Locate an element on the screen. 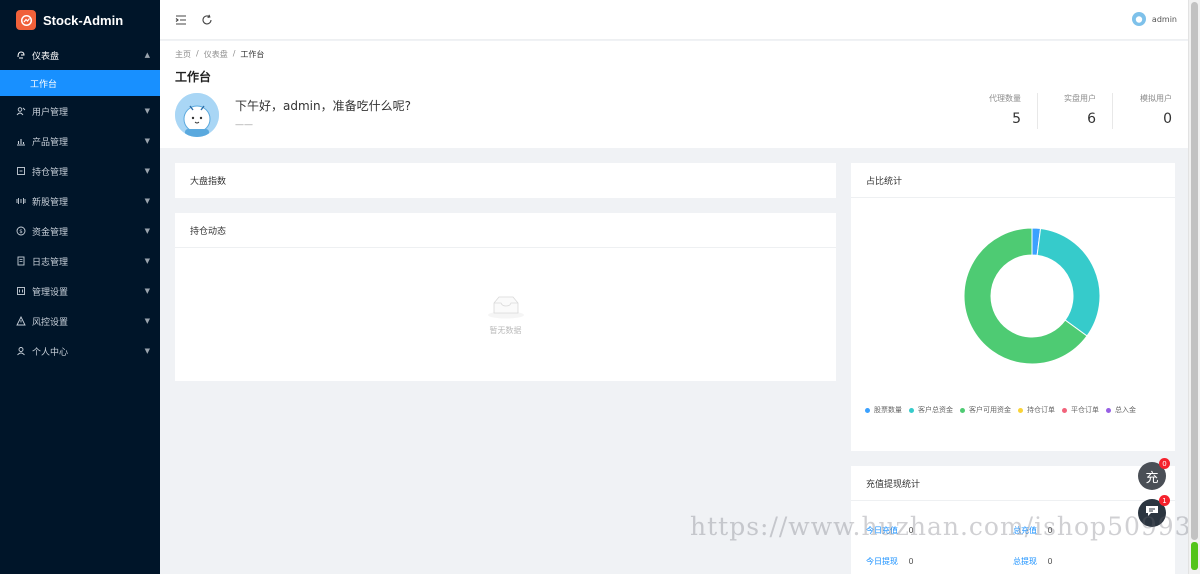  legend-label: 客户可用资金 is located at coordinates (990, 410).